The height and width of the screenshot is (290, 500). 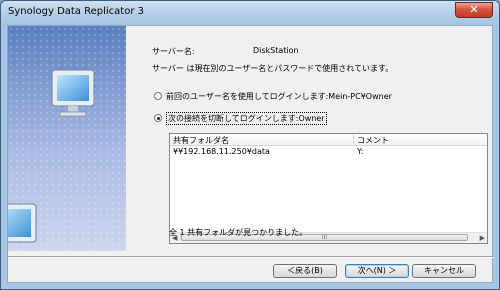 What do you see at coordinates (250, 14) in the screenshot?
I see `title-bar: Synology Data Replicator 3 ✕` at bounding box center [250, 14].